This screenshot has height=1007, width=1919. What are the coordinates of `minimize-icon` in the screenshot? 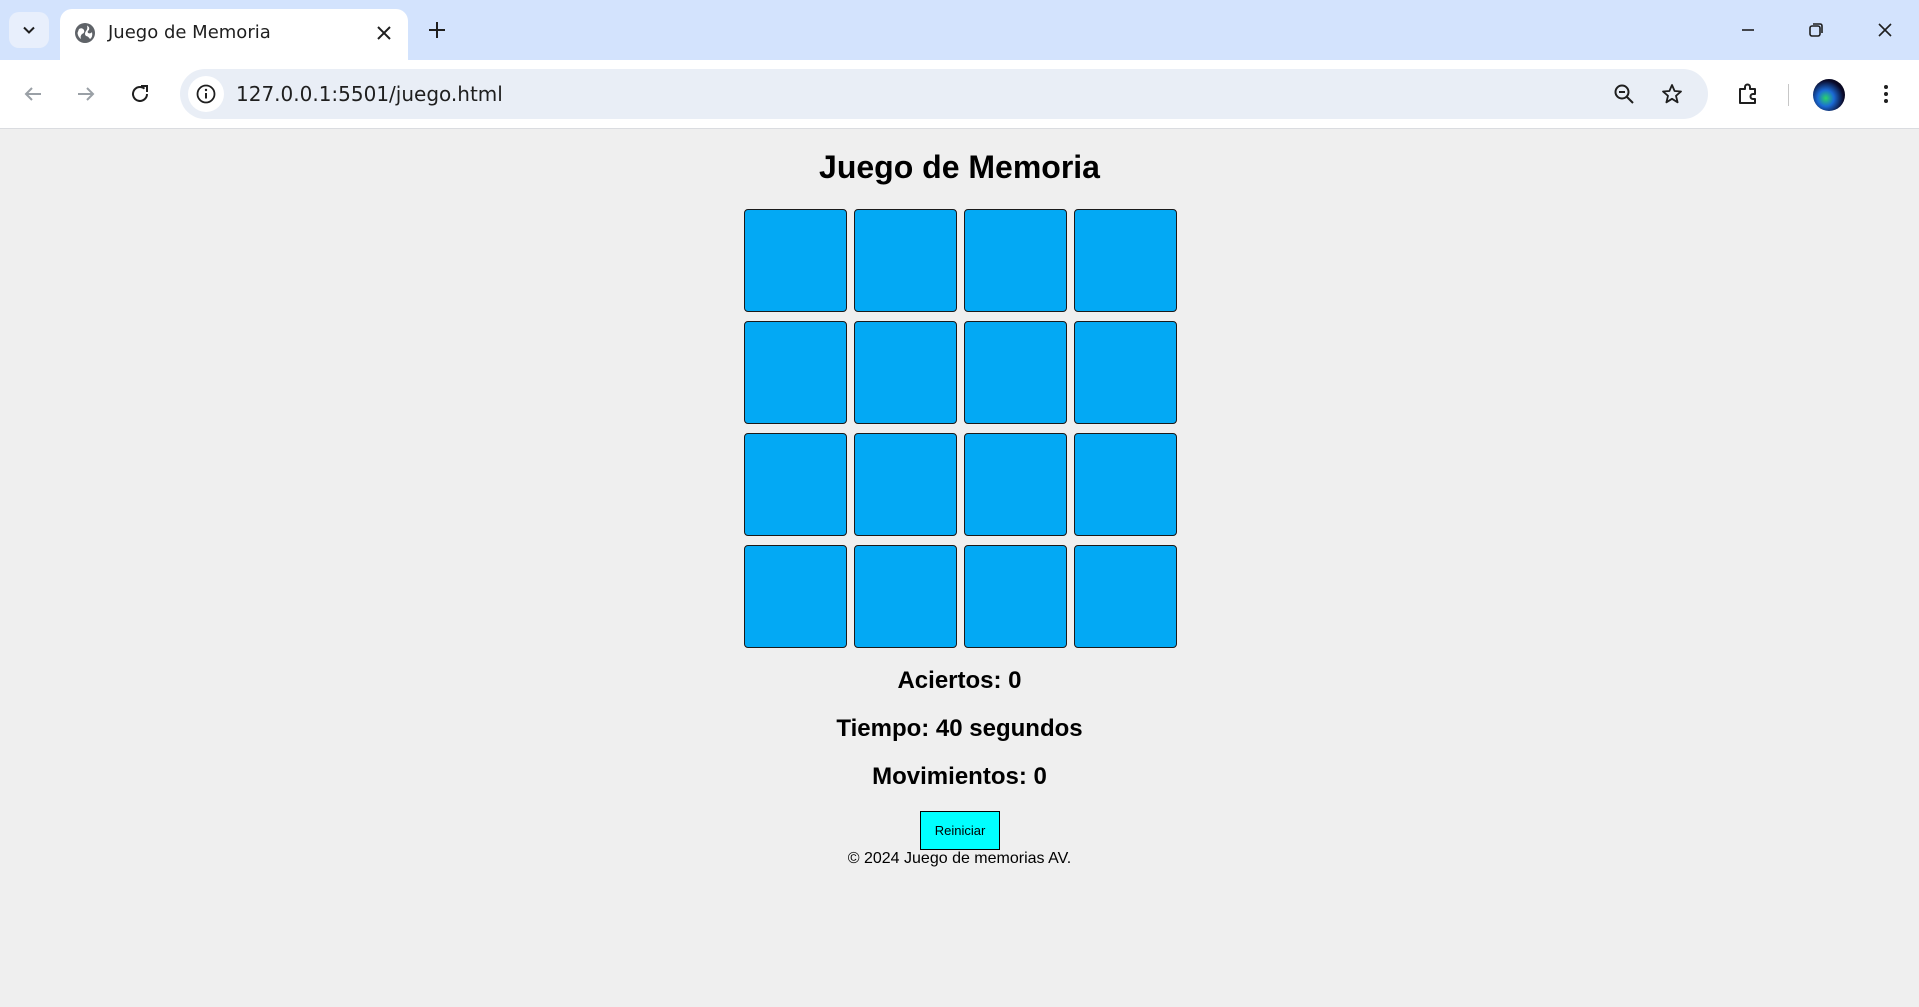 It's located at (1748, 30).